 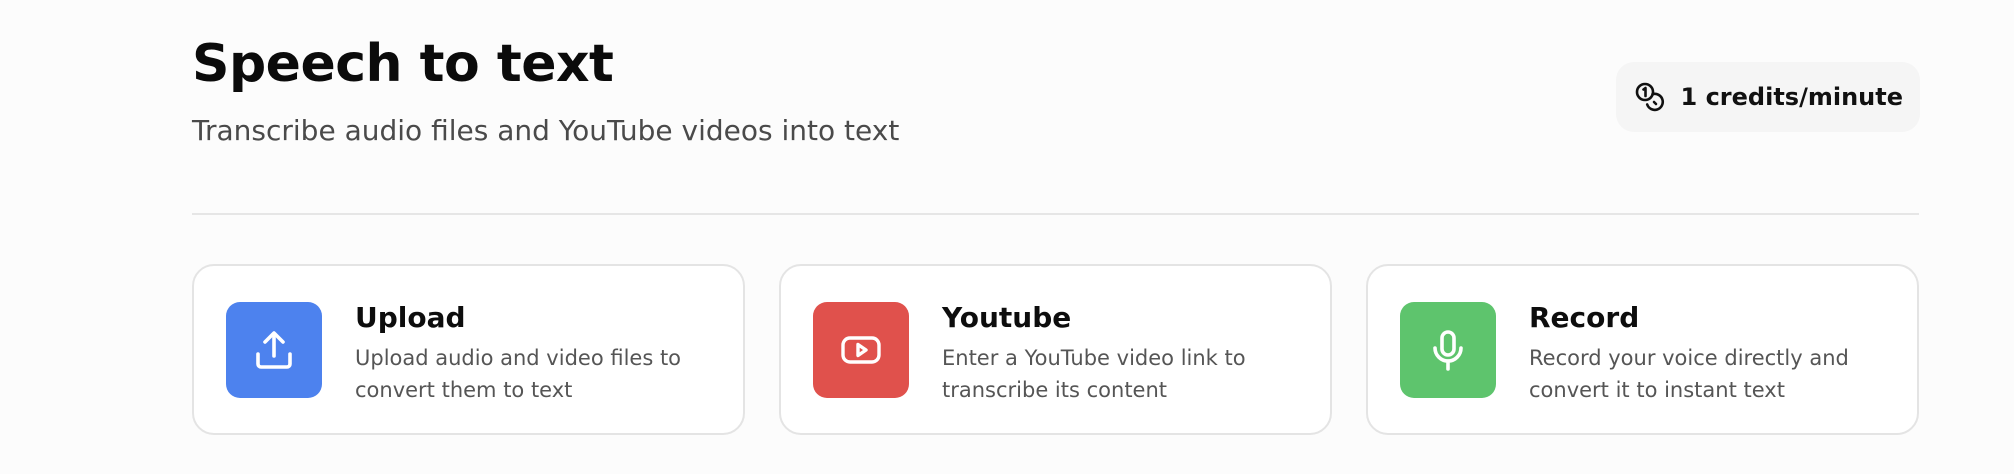 I want to click on page-title: Speech to text, so click(x=403, y=64).